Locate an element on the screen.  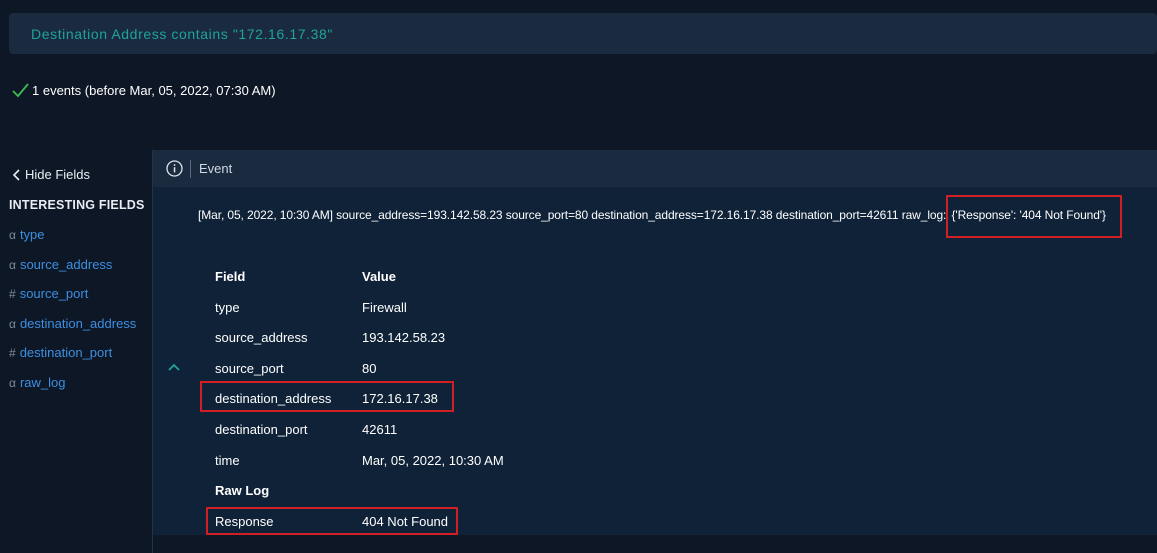
row-field: source_address is located at coordinates (261, 337).